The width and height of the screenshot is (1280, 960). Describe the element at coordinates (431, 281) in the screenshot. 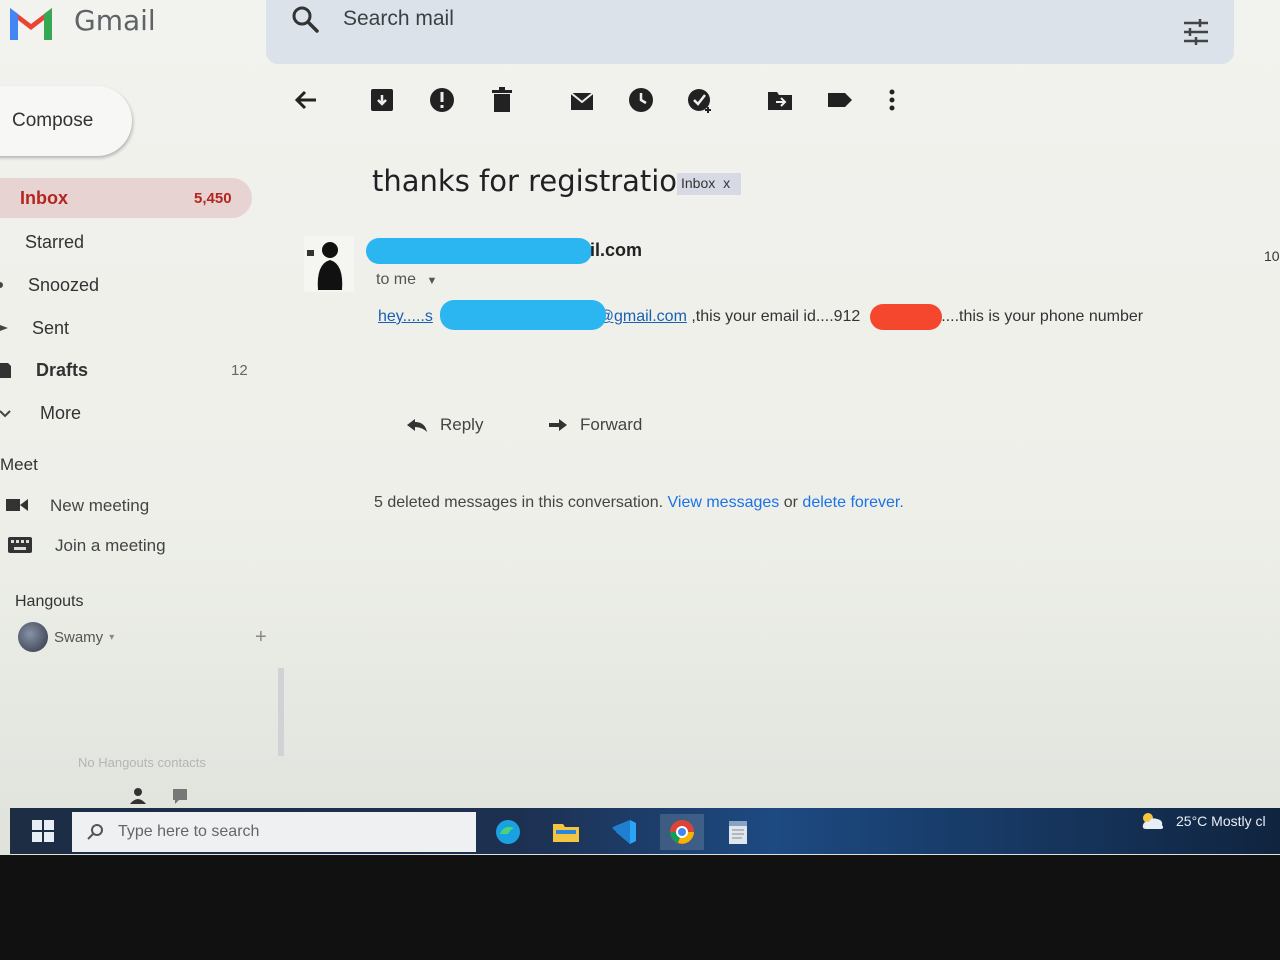

I see `chevron-down-icon: ▼` at that location.